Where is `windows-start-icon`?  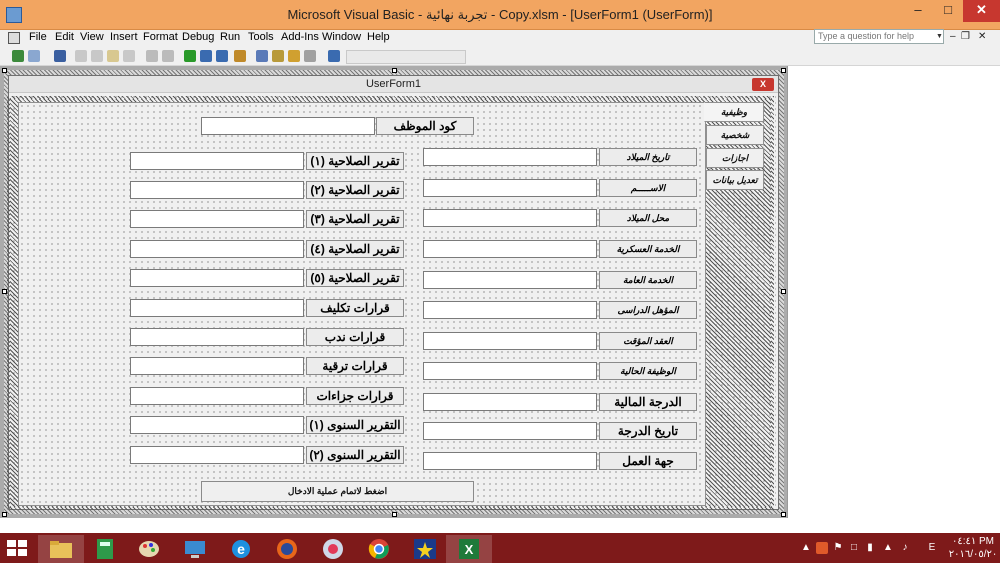
windows-start-icon is located at coordinates (17, 548).